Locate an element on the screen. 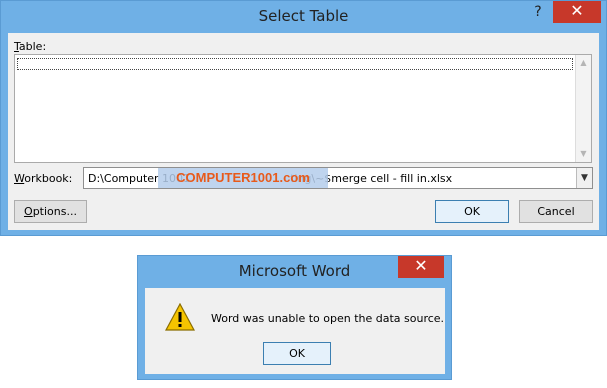  table-list-focus-row is located at coordinates (295, 64).